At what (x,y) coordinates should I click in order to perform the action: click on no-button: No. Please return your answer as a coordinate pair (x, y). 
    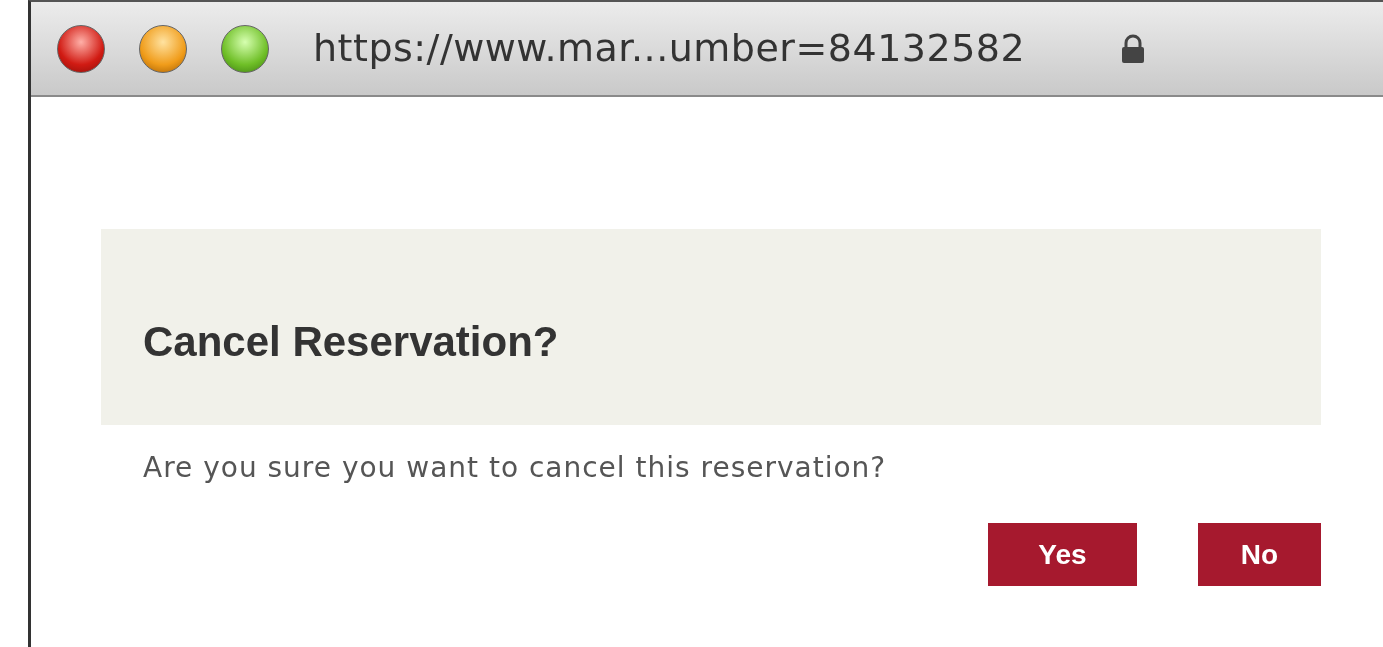
    Looking at the image, I should click on (1259, 554).